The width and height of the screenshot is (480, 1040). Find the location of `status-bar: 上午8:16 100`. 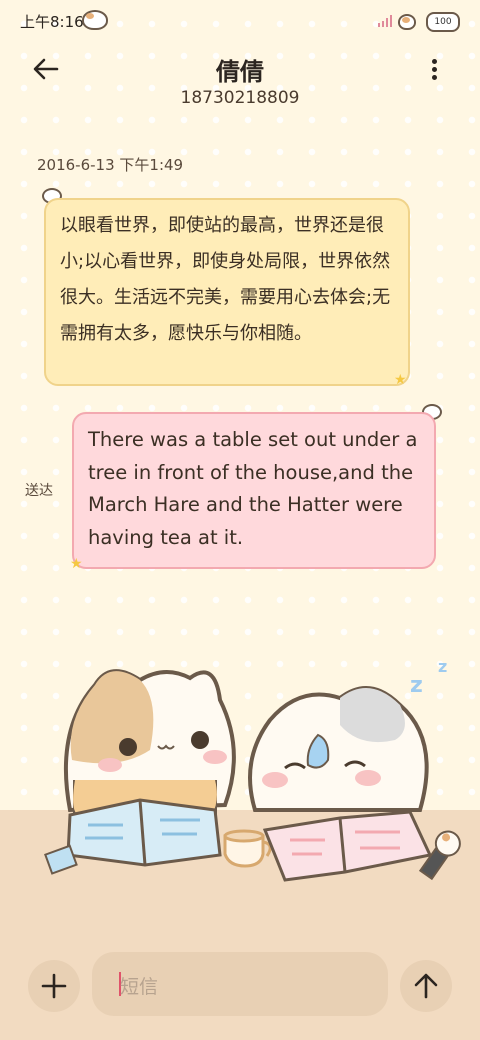

status-bar: 上午8:16 100 is located at coordinates (240, 20).